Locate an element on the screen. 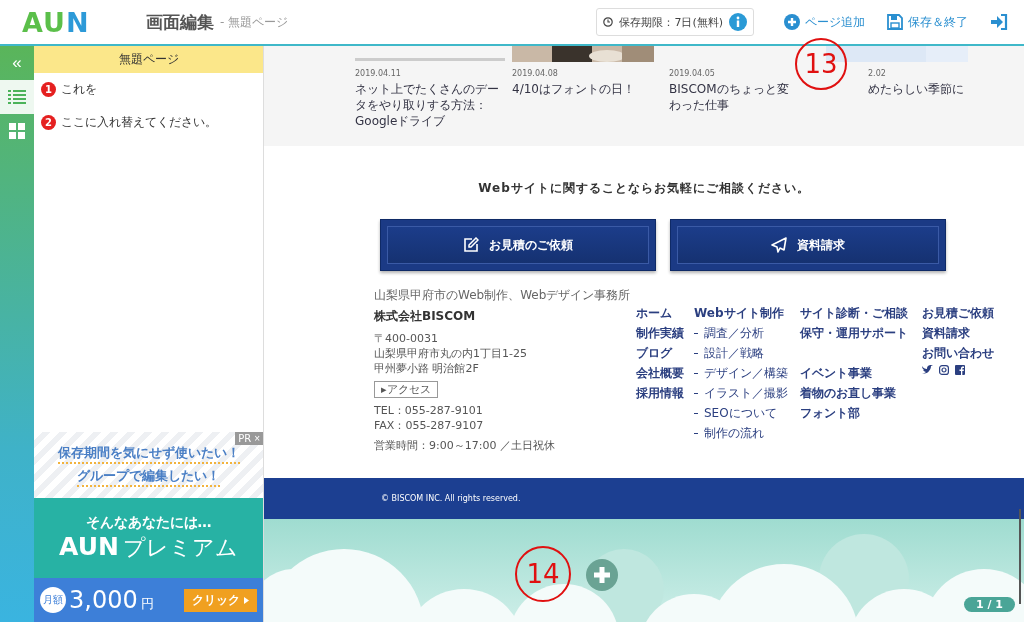 Image resolution: width=1024 pixels, height=622 pixels. footer-link: フォント部 is located at coordinates (861, 413).